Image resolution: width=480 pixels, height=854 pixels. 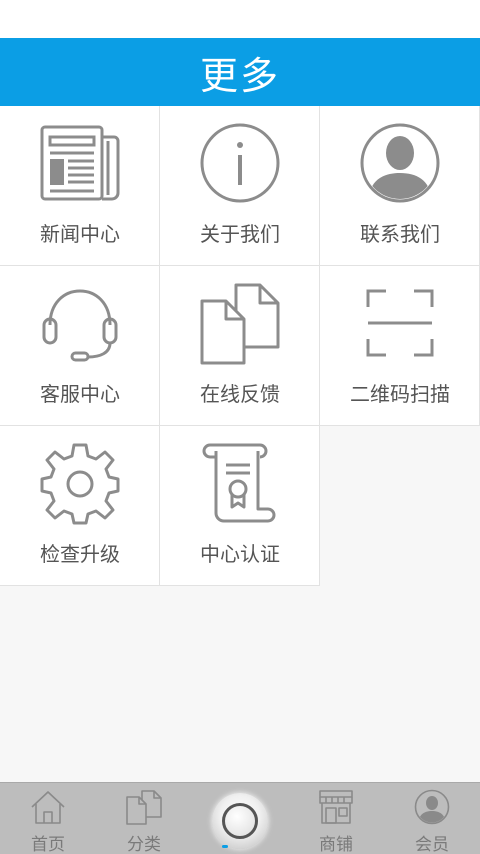 I want to click on certificate-scroll-icon, so click(x=240, y=483).